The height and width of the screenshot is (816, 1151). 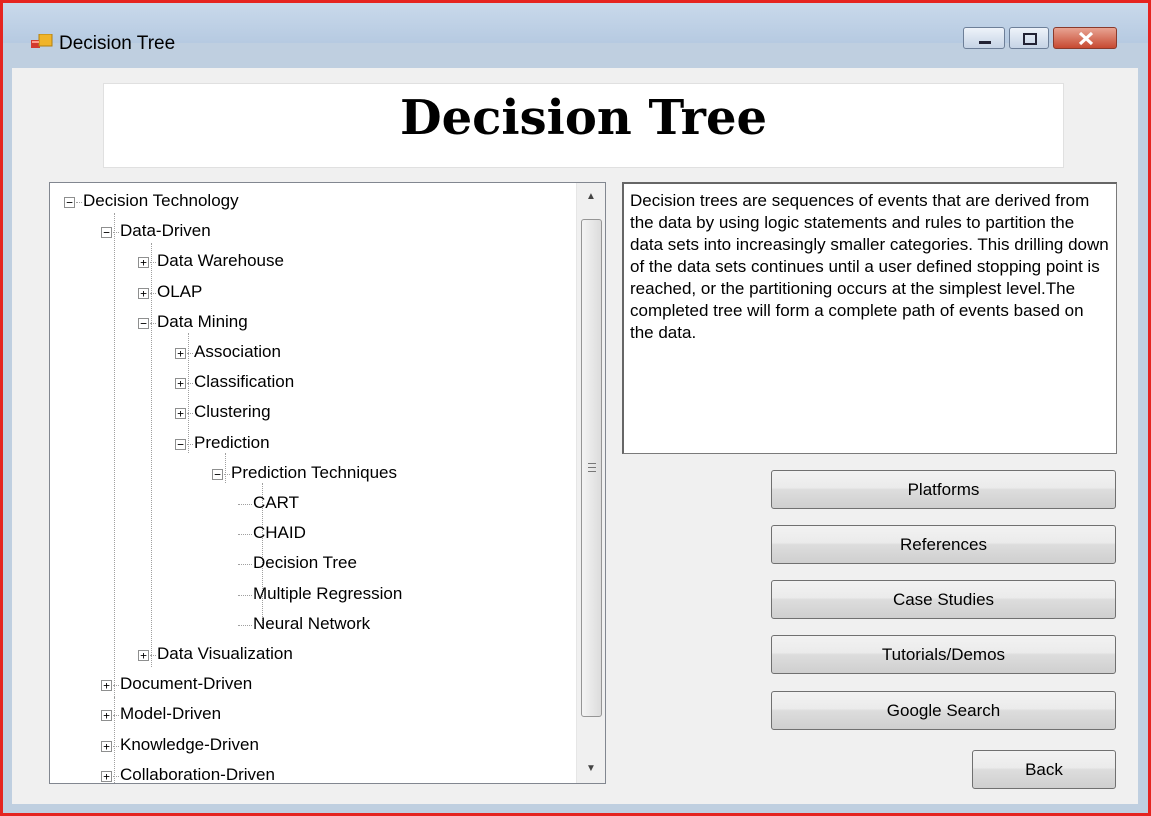 What do you see at coordinates (220, 260) in the screenshot?
I see `tree-node-label: Data Warehouse` at bounding box center [220, 260].